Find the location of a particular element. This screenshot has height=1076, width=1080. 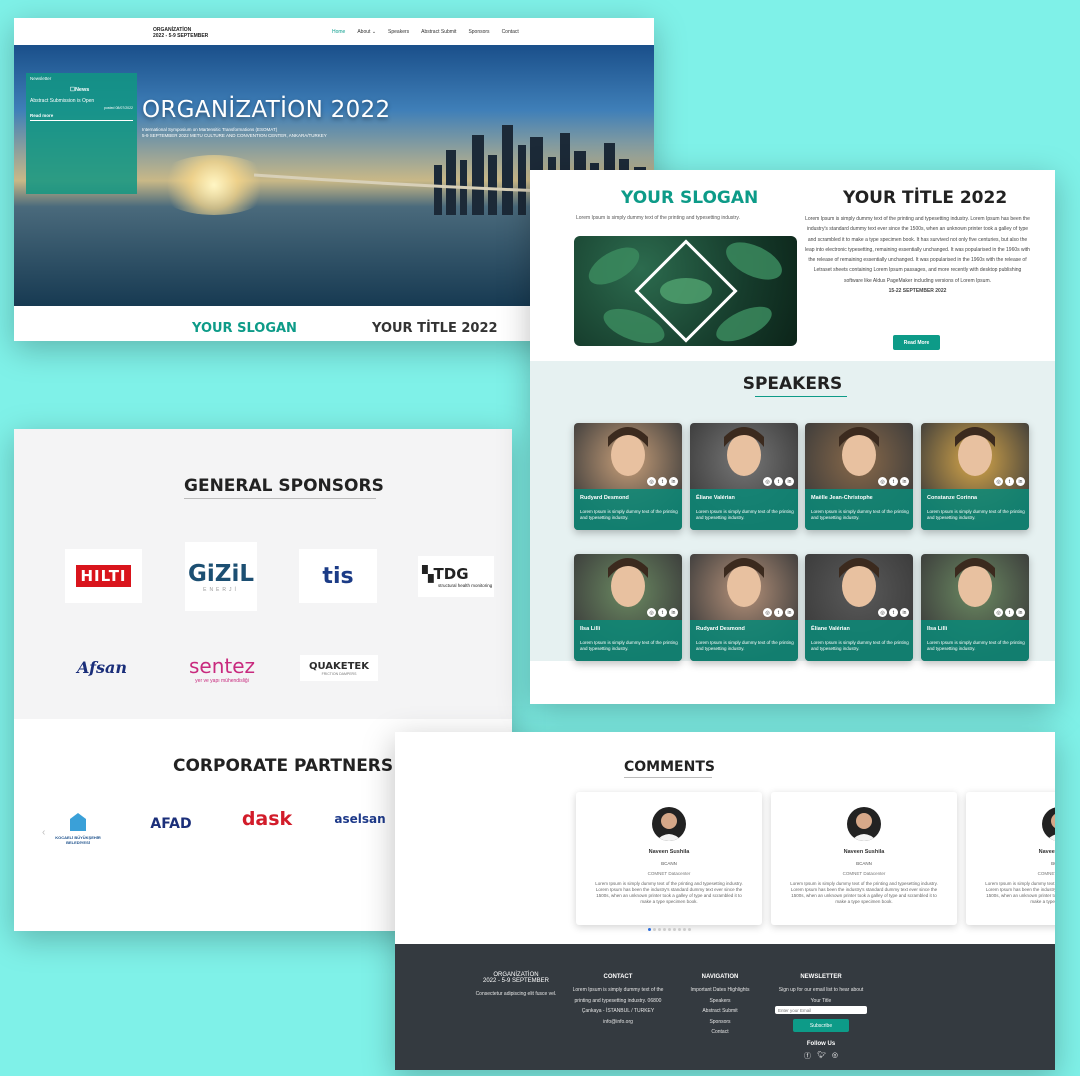

footer-link-speakers: Speakers is located at coordinates (720, 1001).